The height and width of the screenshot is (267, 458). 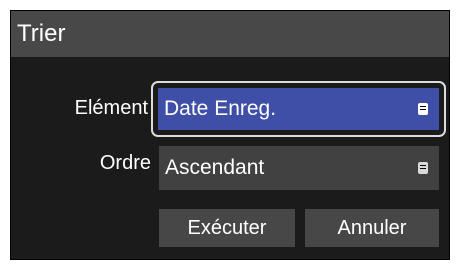 What do you see at coordinates (125, 163) in the screenshot?
I see `order-label: Ordre` at bounding box center [125, 163].